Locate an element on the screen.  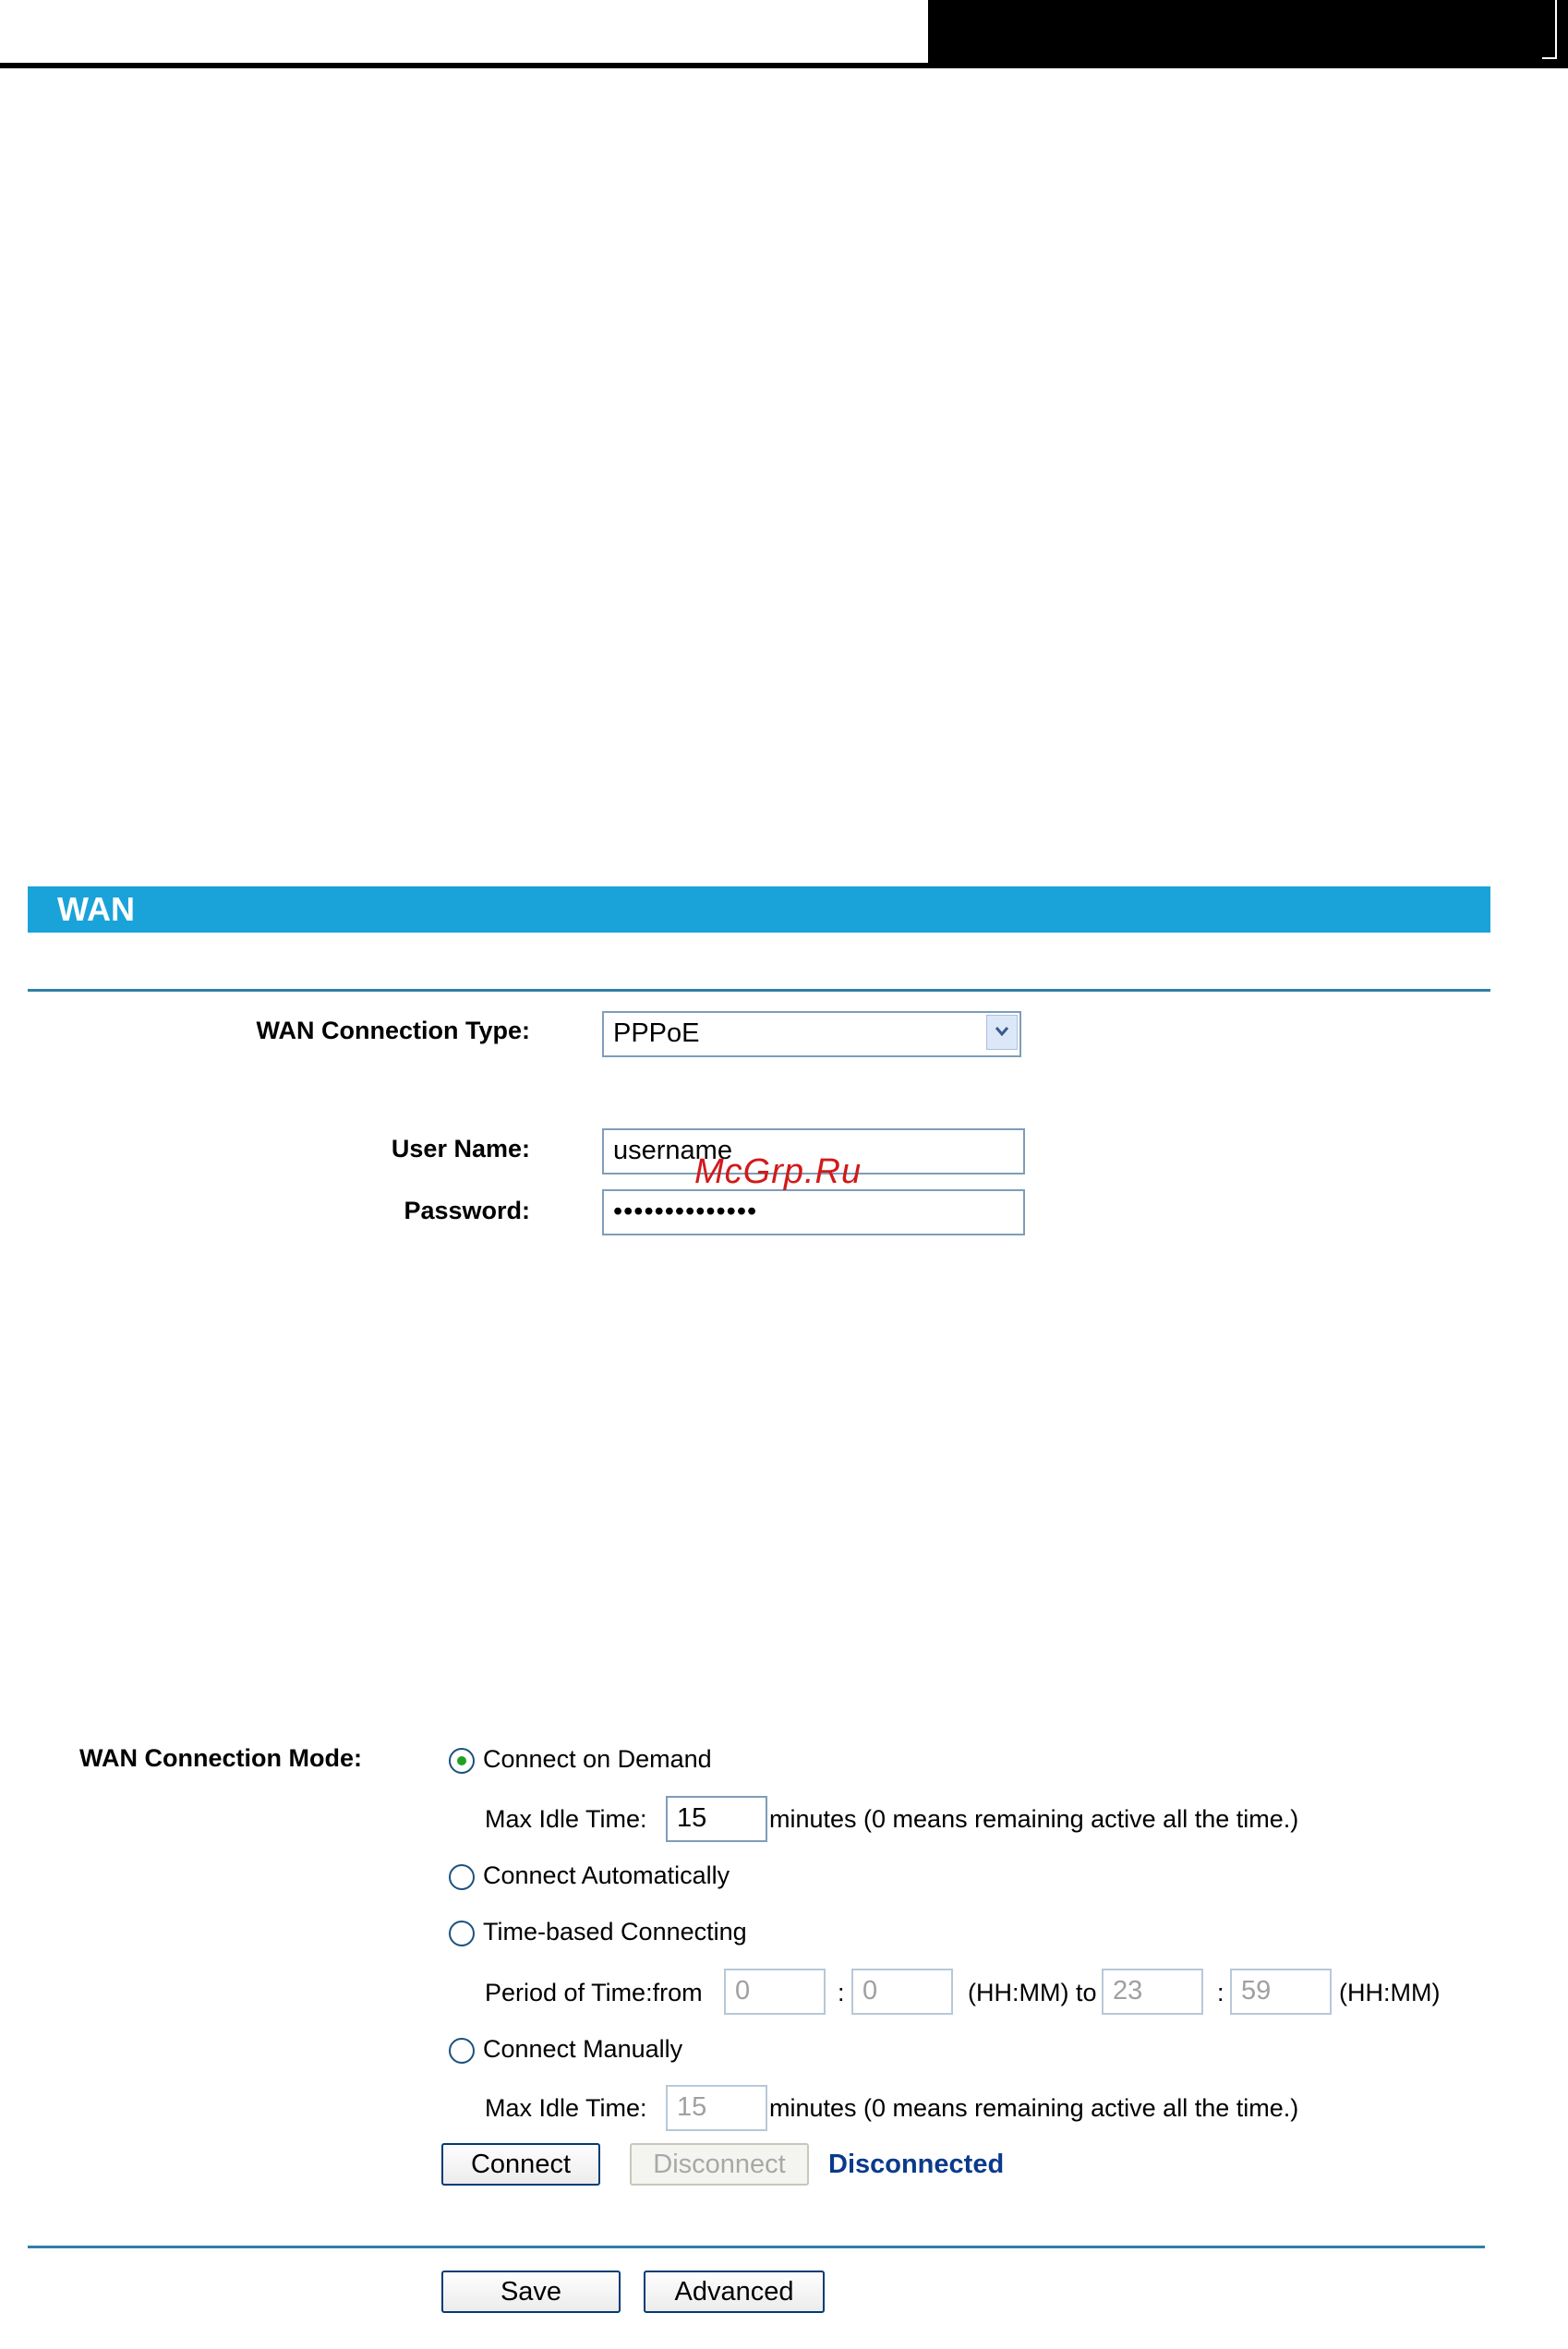
manual-idle-input: 15 is located at coordinates (716, 2108).